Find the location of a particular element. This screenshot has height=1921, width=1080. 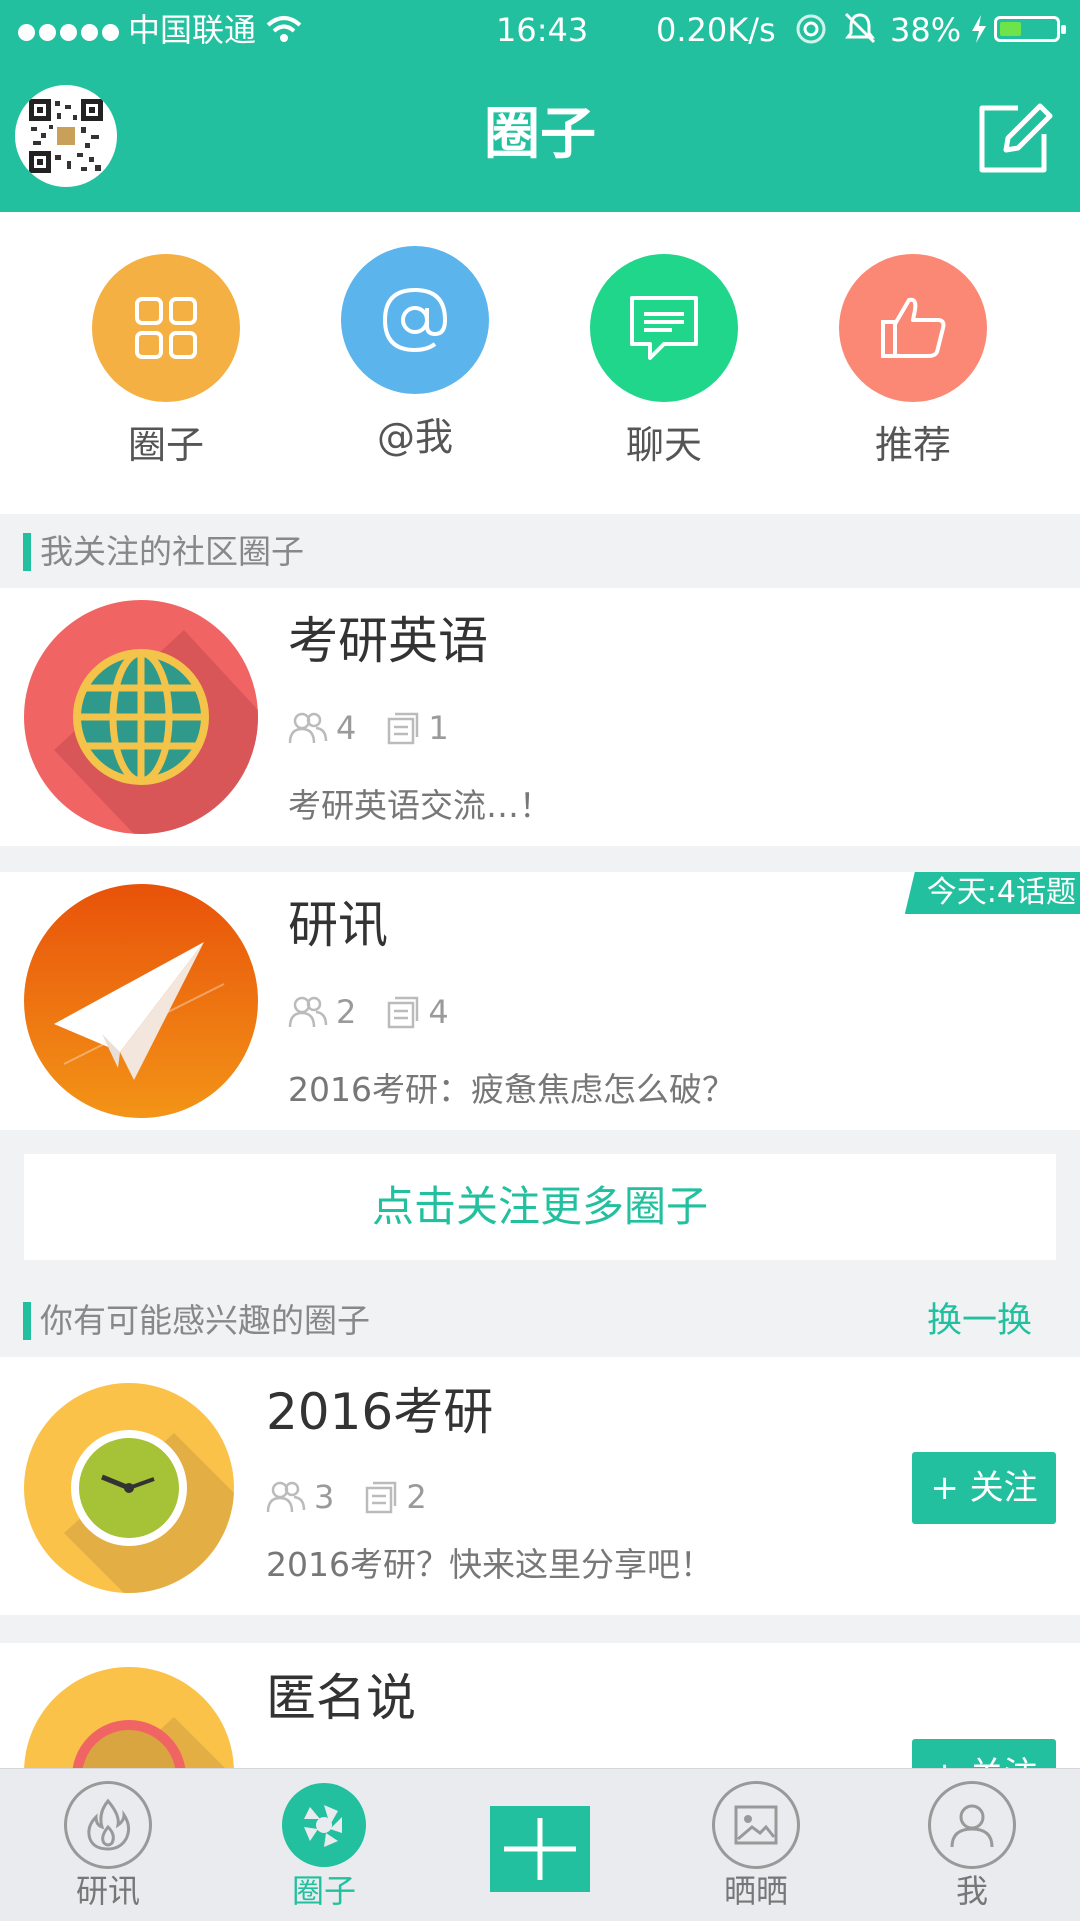

user-icon is located at coordinates (972, 1826).